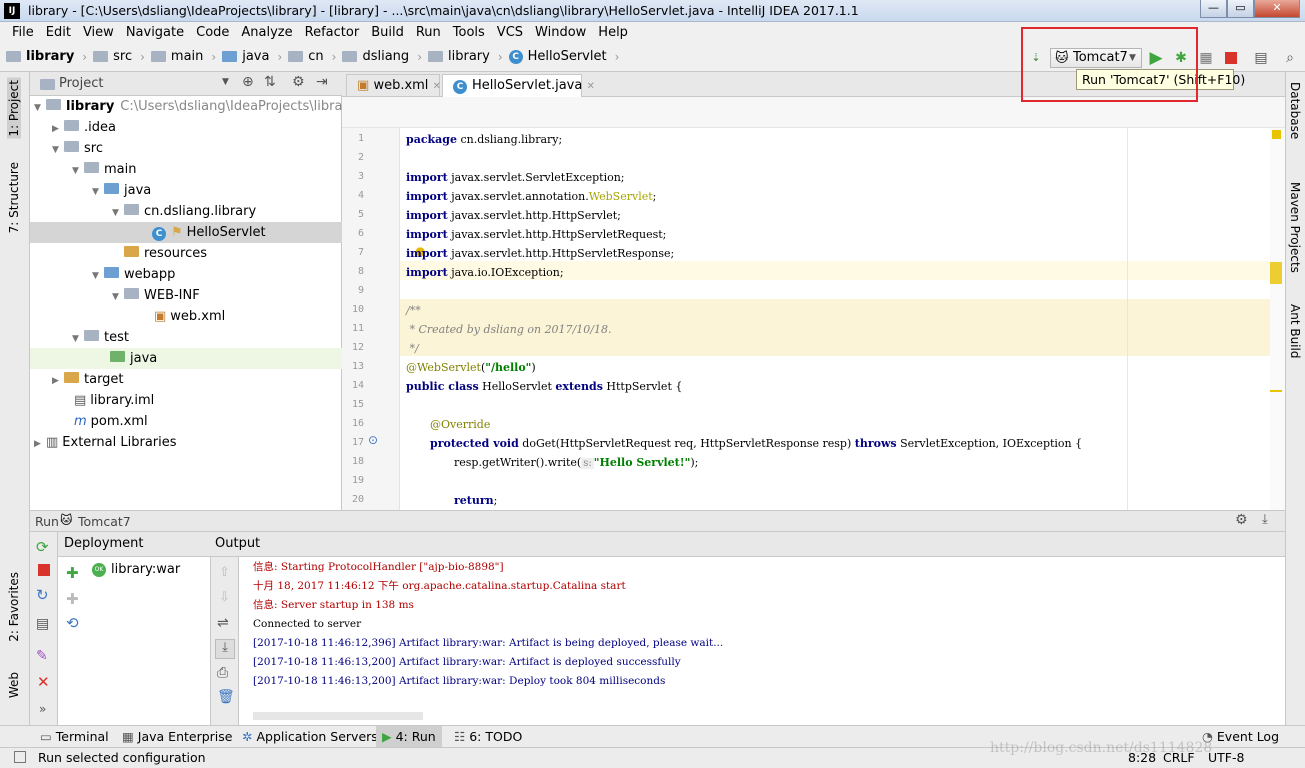 The width and height of the screenshot is (1305, 768). I want to click on editor-scrollbar, so click(1277, 319).